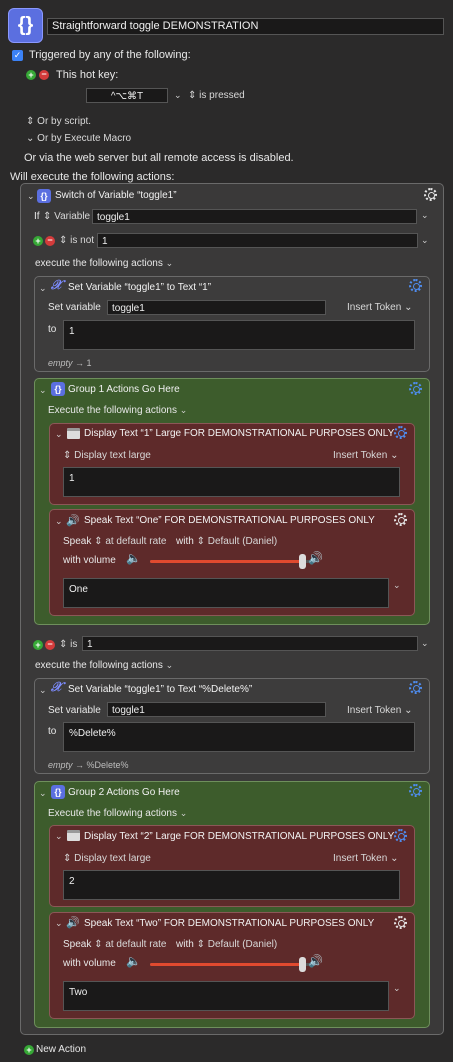 The image size is (453, 1062). What do you see at coordinates (87, 75) in the screenshot?
I see `hotkey-label: This hot key:` at bounding box center [87, 75].